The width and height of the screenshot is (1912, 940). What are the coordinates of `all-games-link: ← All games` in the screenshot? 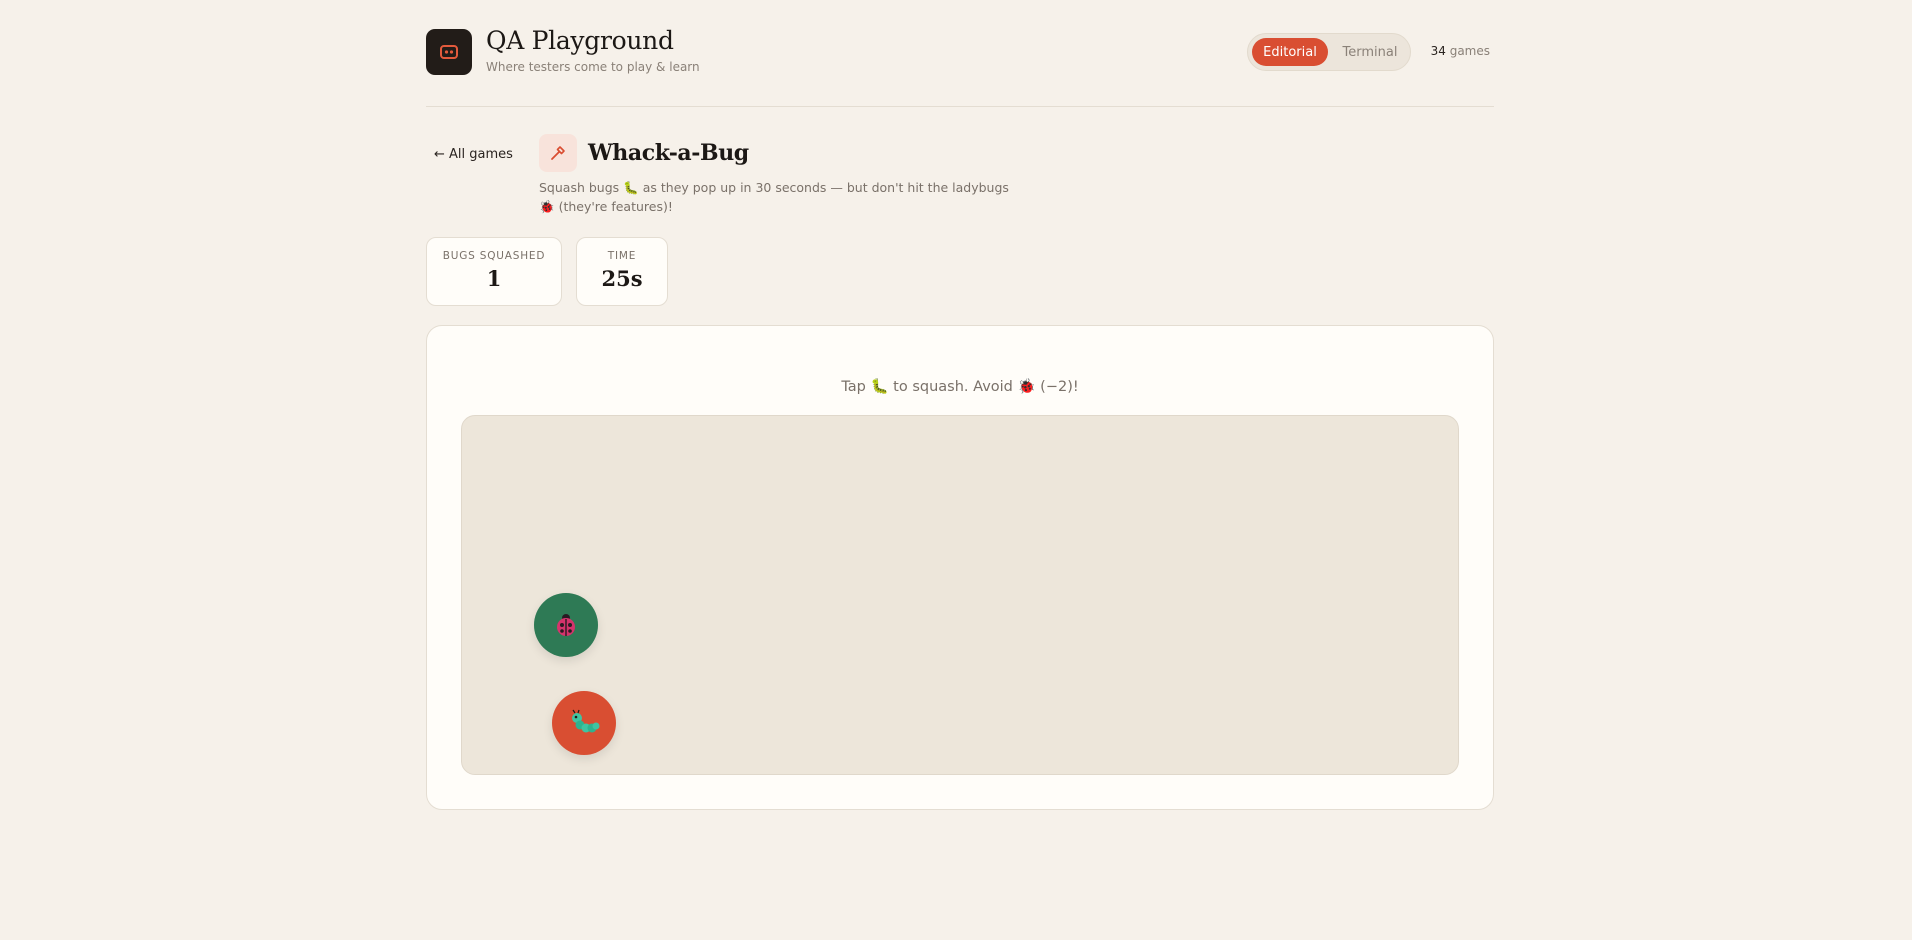 It's located at (473, 154).